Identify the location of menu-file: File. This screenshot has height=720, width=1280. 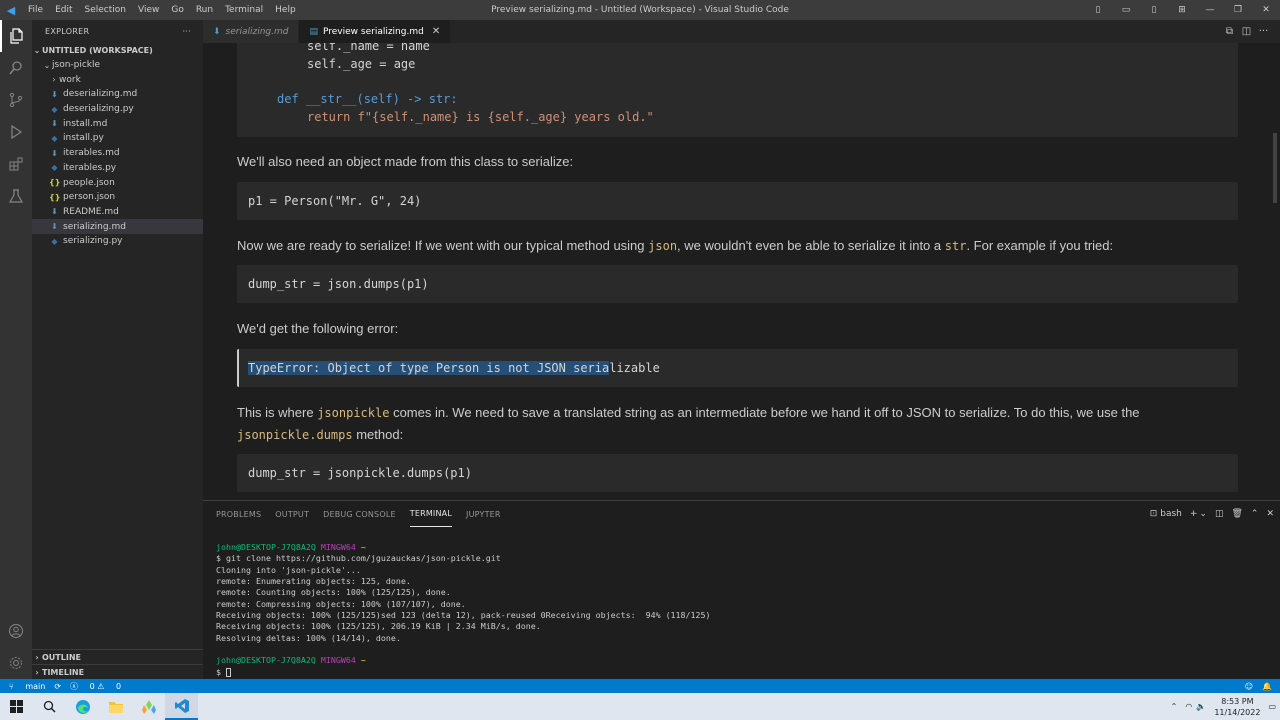
(35, 10).